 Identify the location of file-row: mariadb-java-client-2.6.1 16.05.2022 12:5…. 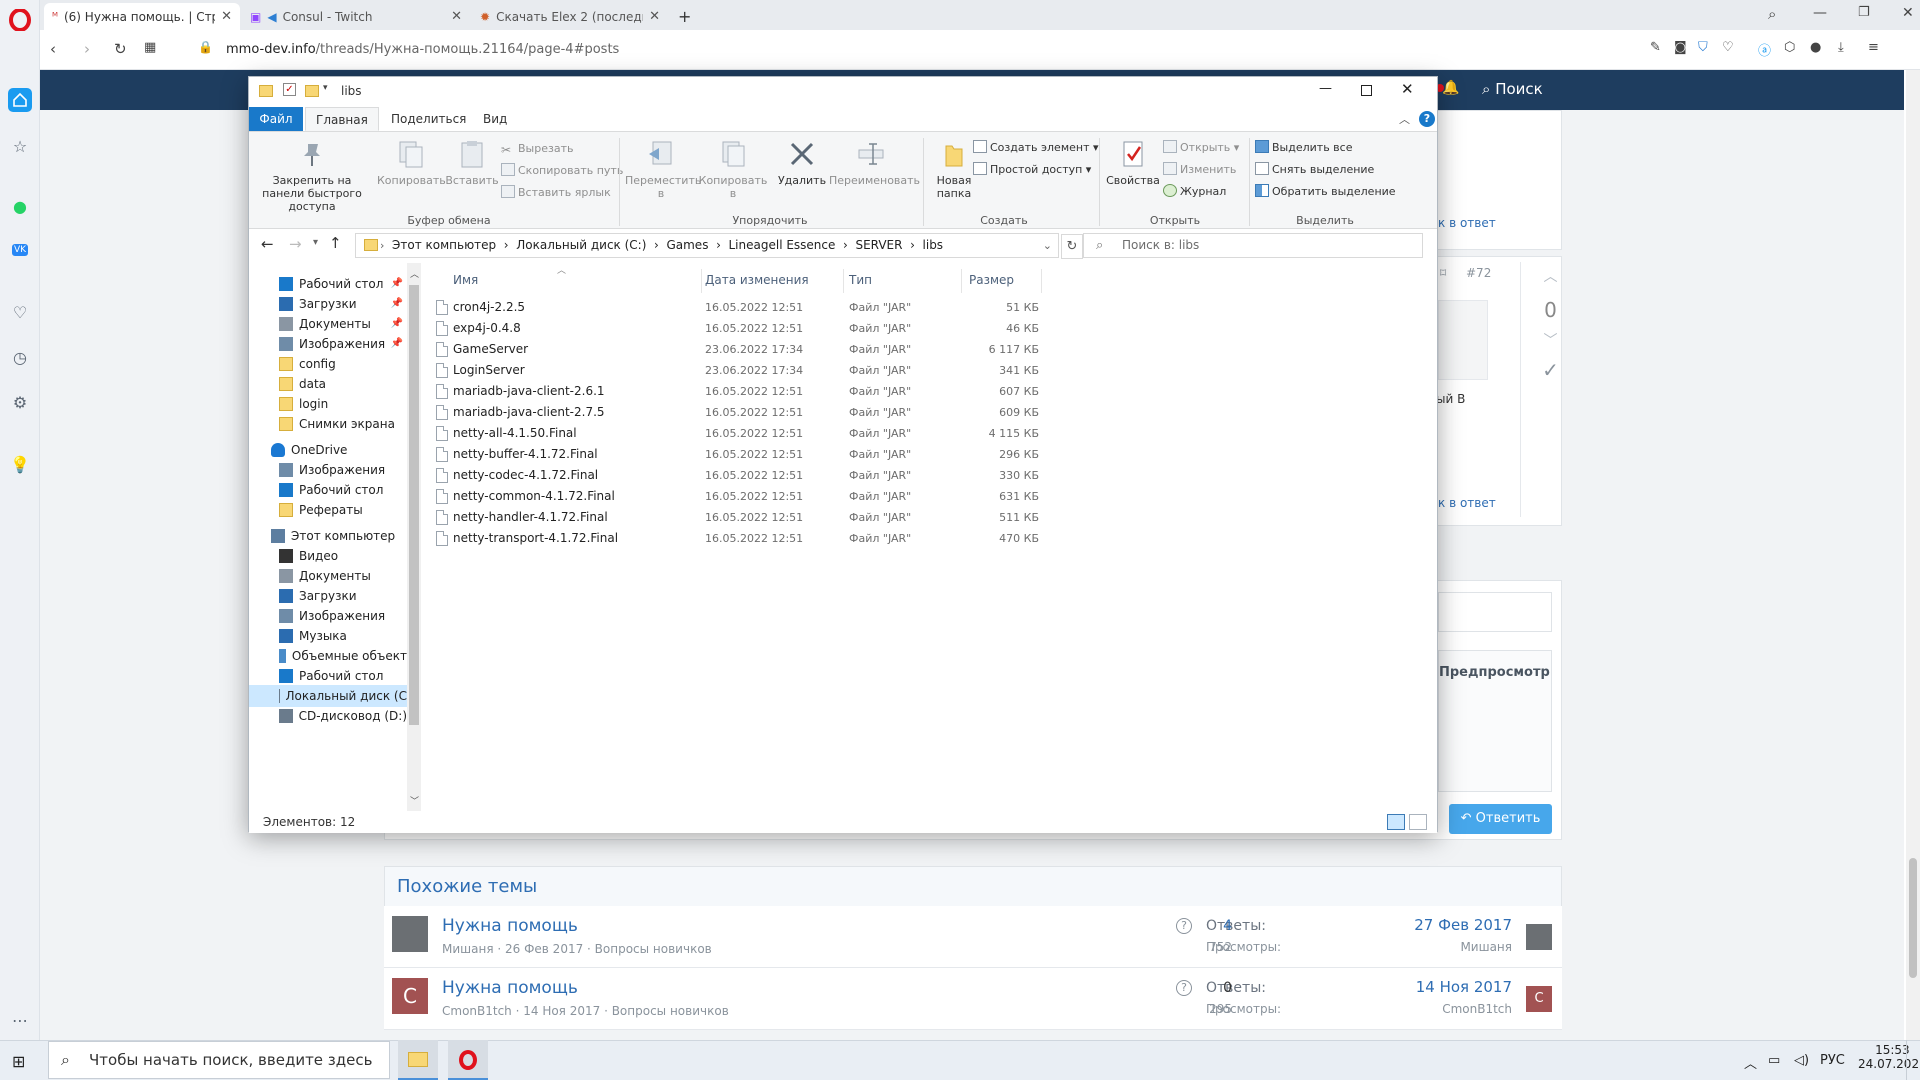
(735, 391).